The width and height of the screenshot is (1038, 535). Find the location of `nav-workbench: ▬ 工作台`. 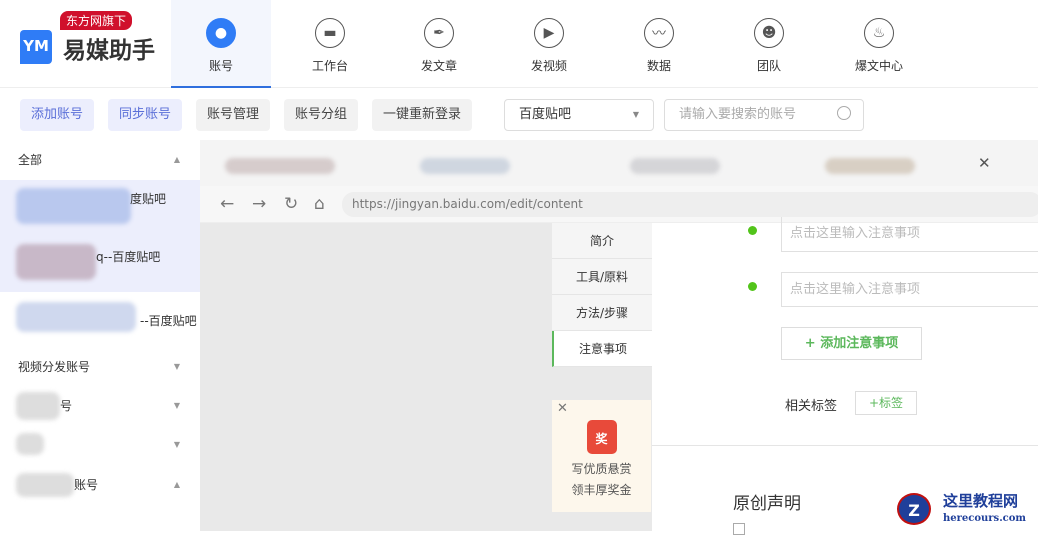

nav-workbench: ▬ 工作台 is located at coordinates (330, 44).